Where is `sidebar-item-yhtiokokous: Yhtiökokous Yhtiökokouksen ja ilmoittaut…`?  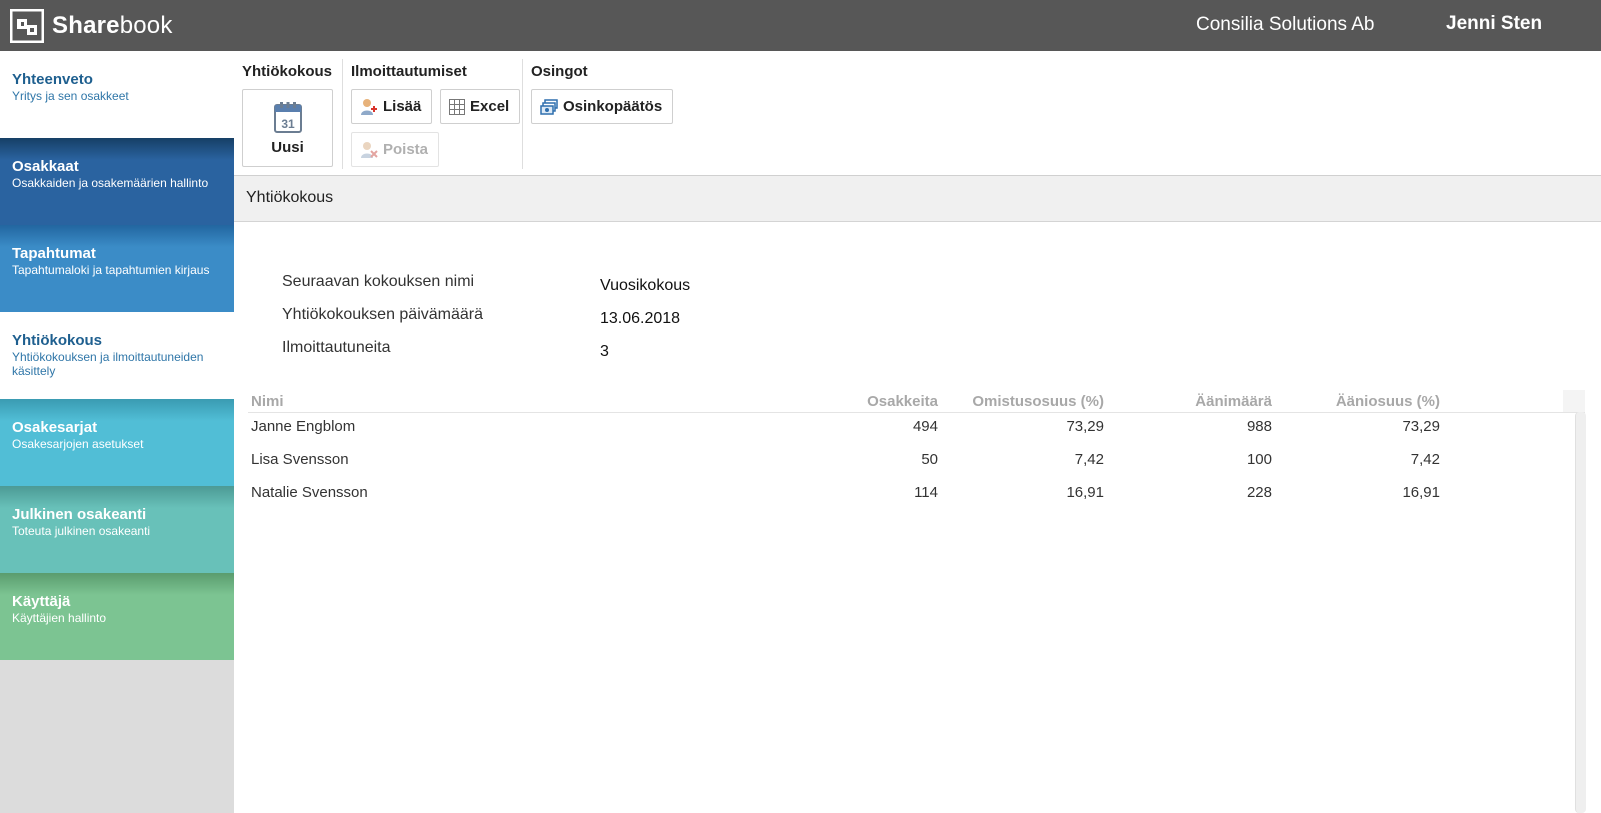 sidebar-item-yhtiokokous: Yhtiökokous Yhtiökokouksen ja ilmoittaut… is located at coordinates (117, 355).